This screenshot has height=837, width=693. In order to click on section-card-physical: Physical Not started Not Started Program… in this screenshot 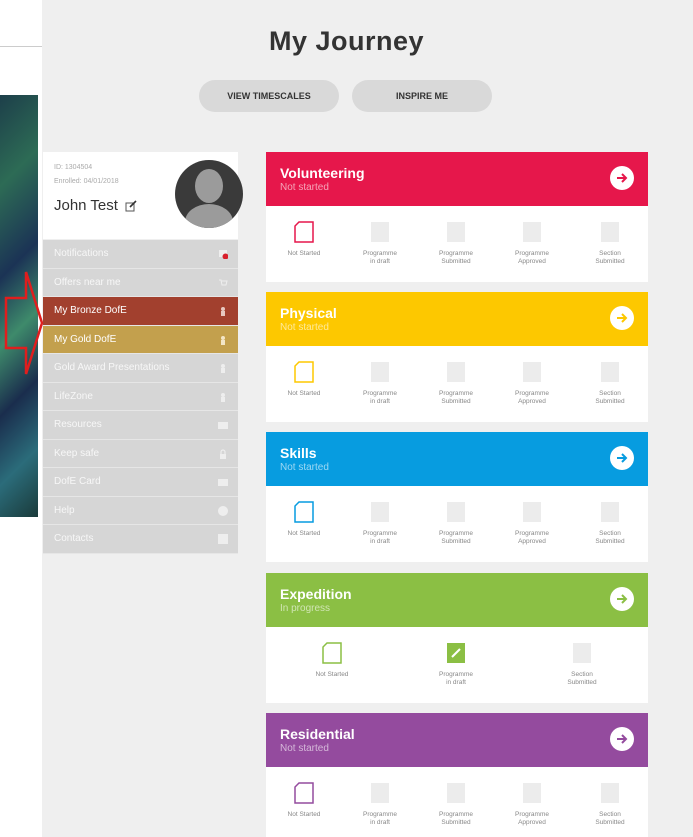, I will do `click(457, 357)`.